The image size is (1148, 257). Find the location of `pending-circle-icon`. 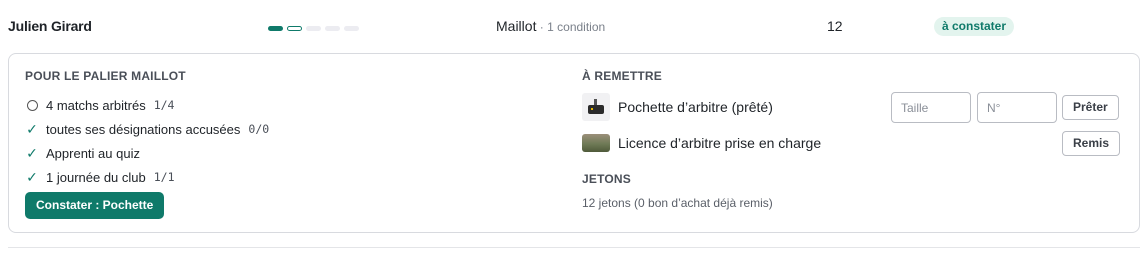

pending-circle-icon is located at coordinates (32, 105).